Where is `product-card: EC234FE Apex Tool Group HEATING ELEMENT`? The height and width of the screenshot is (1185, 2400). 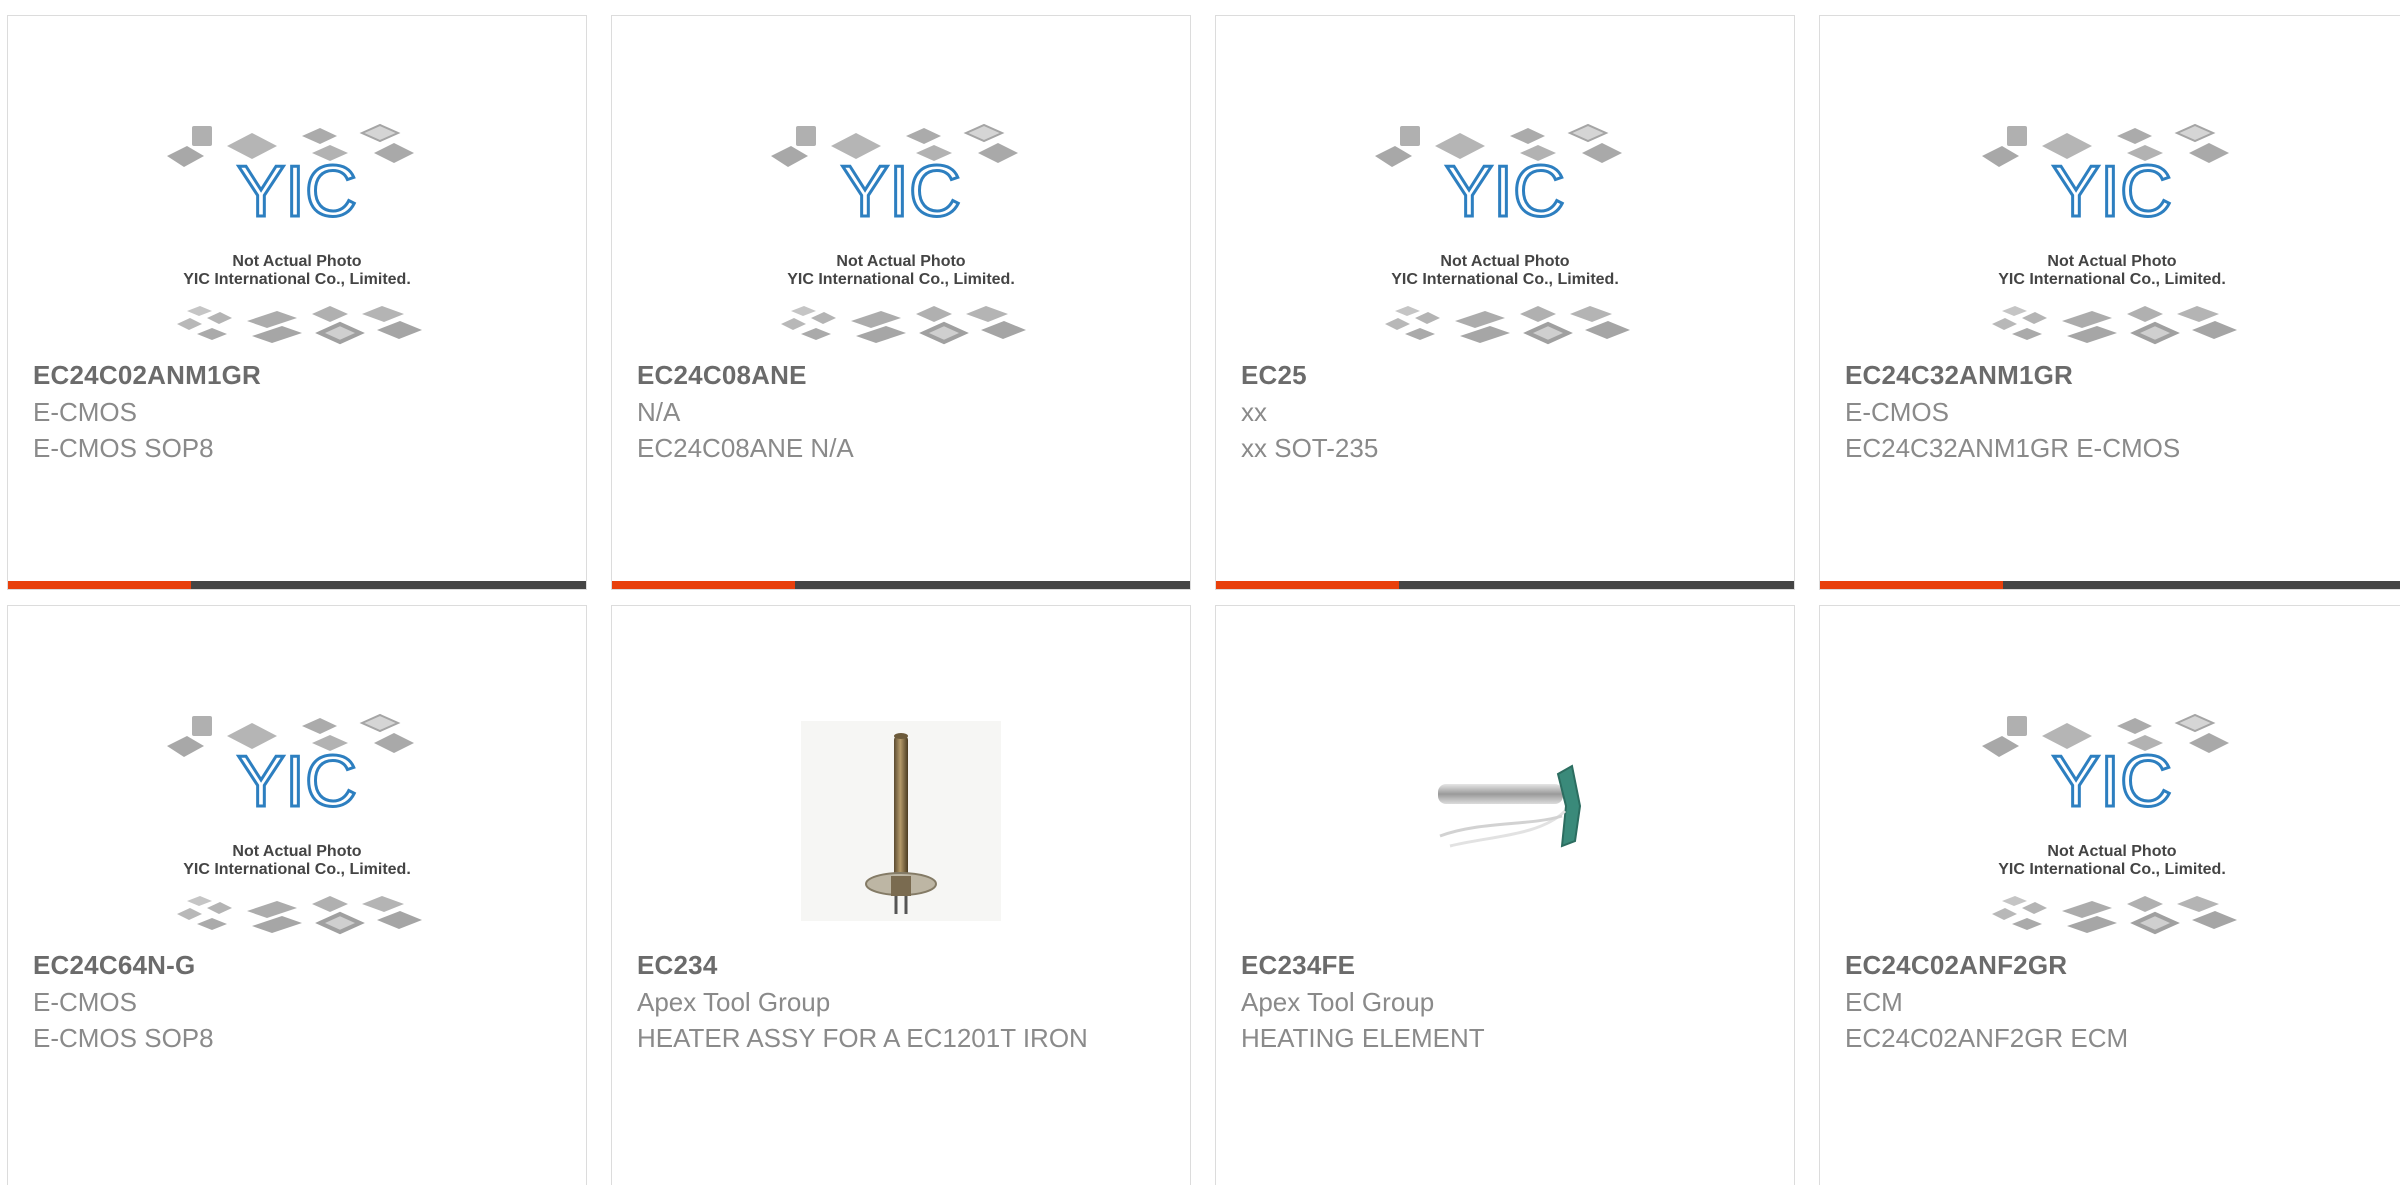
product-card: EC234FE Apex Tool Group HEATING ELEMENT is located at coordinates (1505, 895).